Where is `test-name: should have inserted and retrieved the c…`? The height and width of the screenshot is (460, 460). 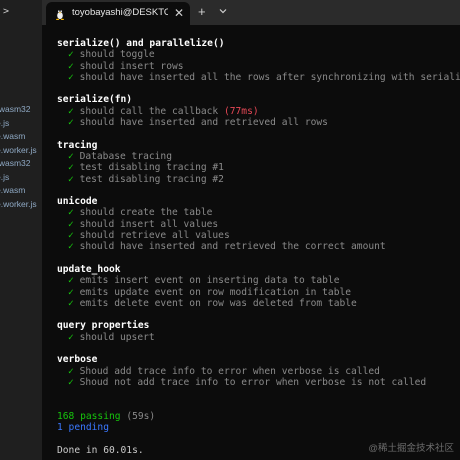 test-name: should have inserted and retrieved the c… is located at coordinates (232, 247).